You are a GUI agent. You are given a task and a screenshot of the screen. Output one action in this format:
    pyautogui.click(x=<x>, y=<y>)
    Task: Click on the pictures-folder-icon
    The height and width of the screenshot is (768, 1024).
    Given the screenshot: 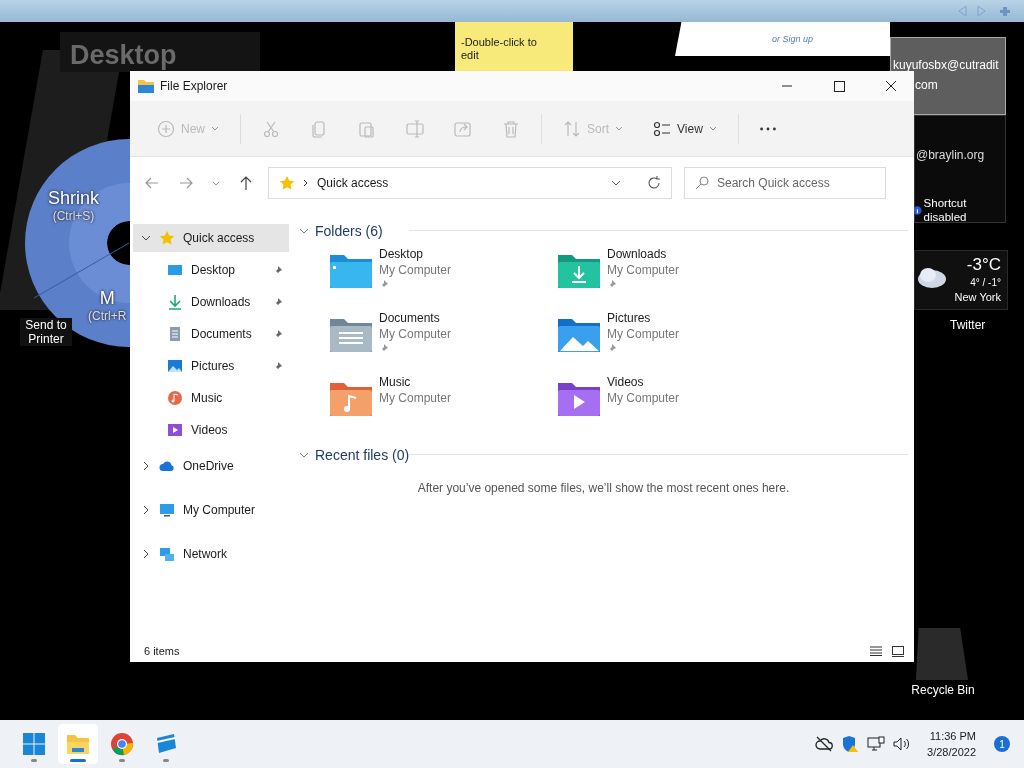 What is the action you would take?
    pyautogui.click(x=579, y=335)
    